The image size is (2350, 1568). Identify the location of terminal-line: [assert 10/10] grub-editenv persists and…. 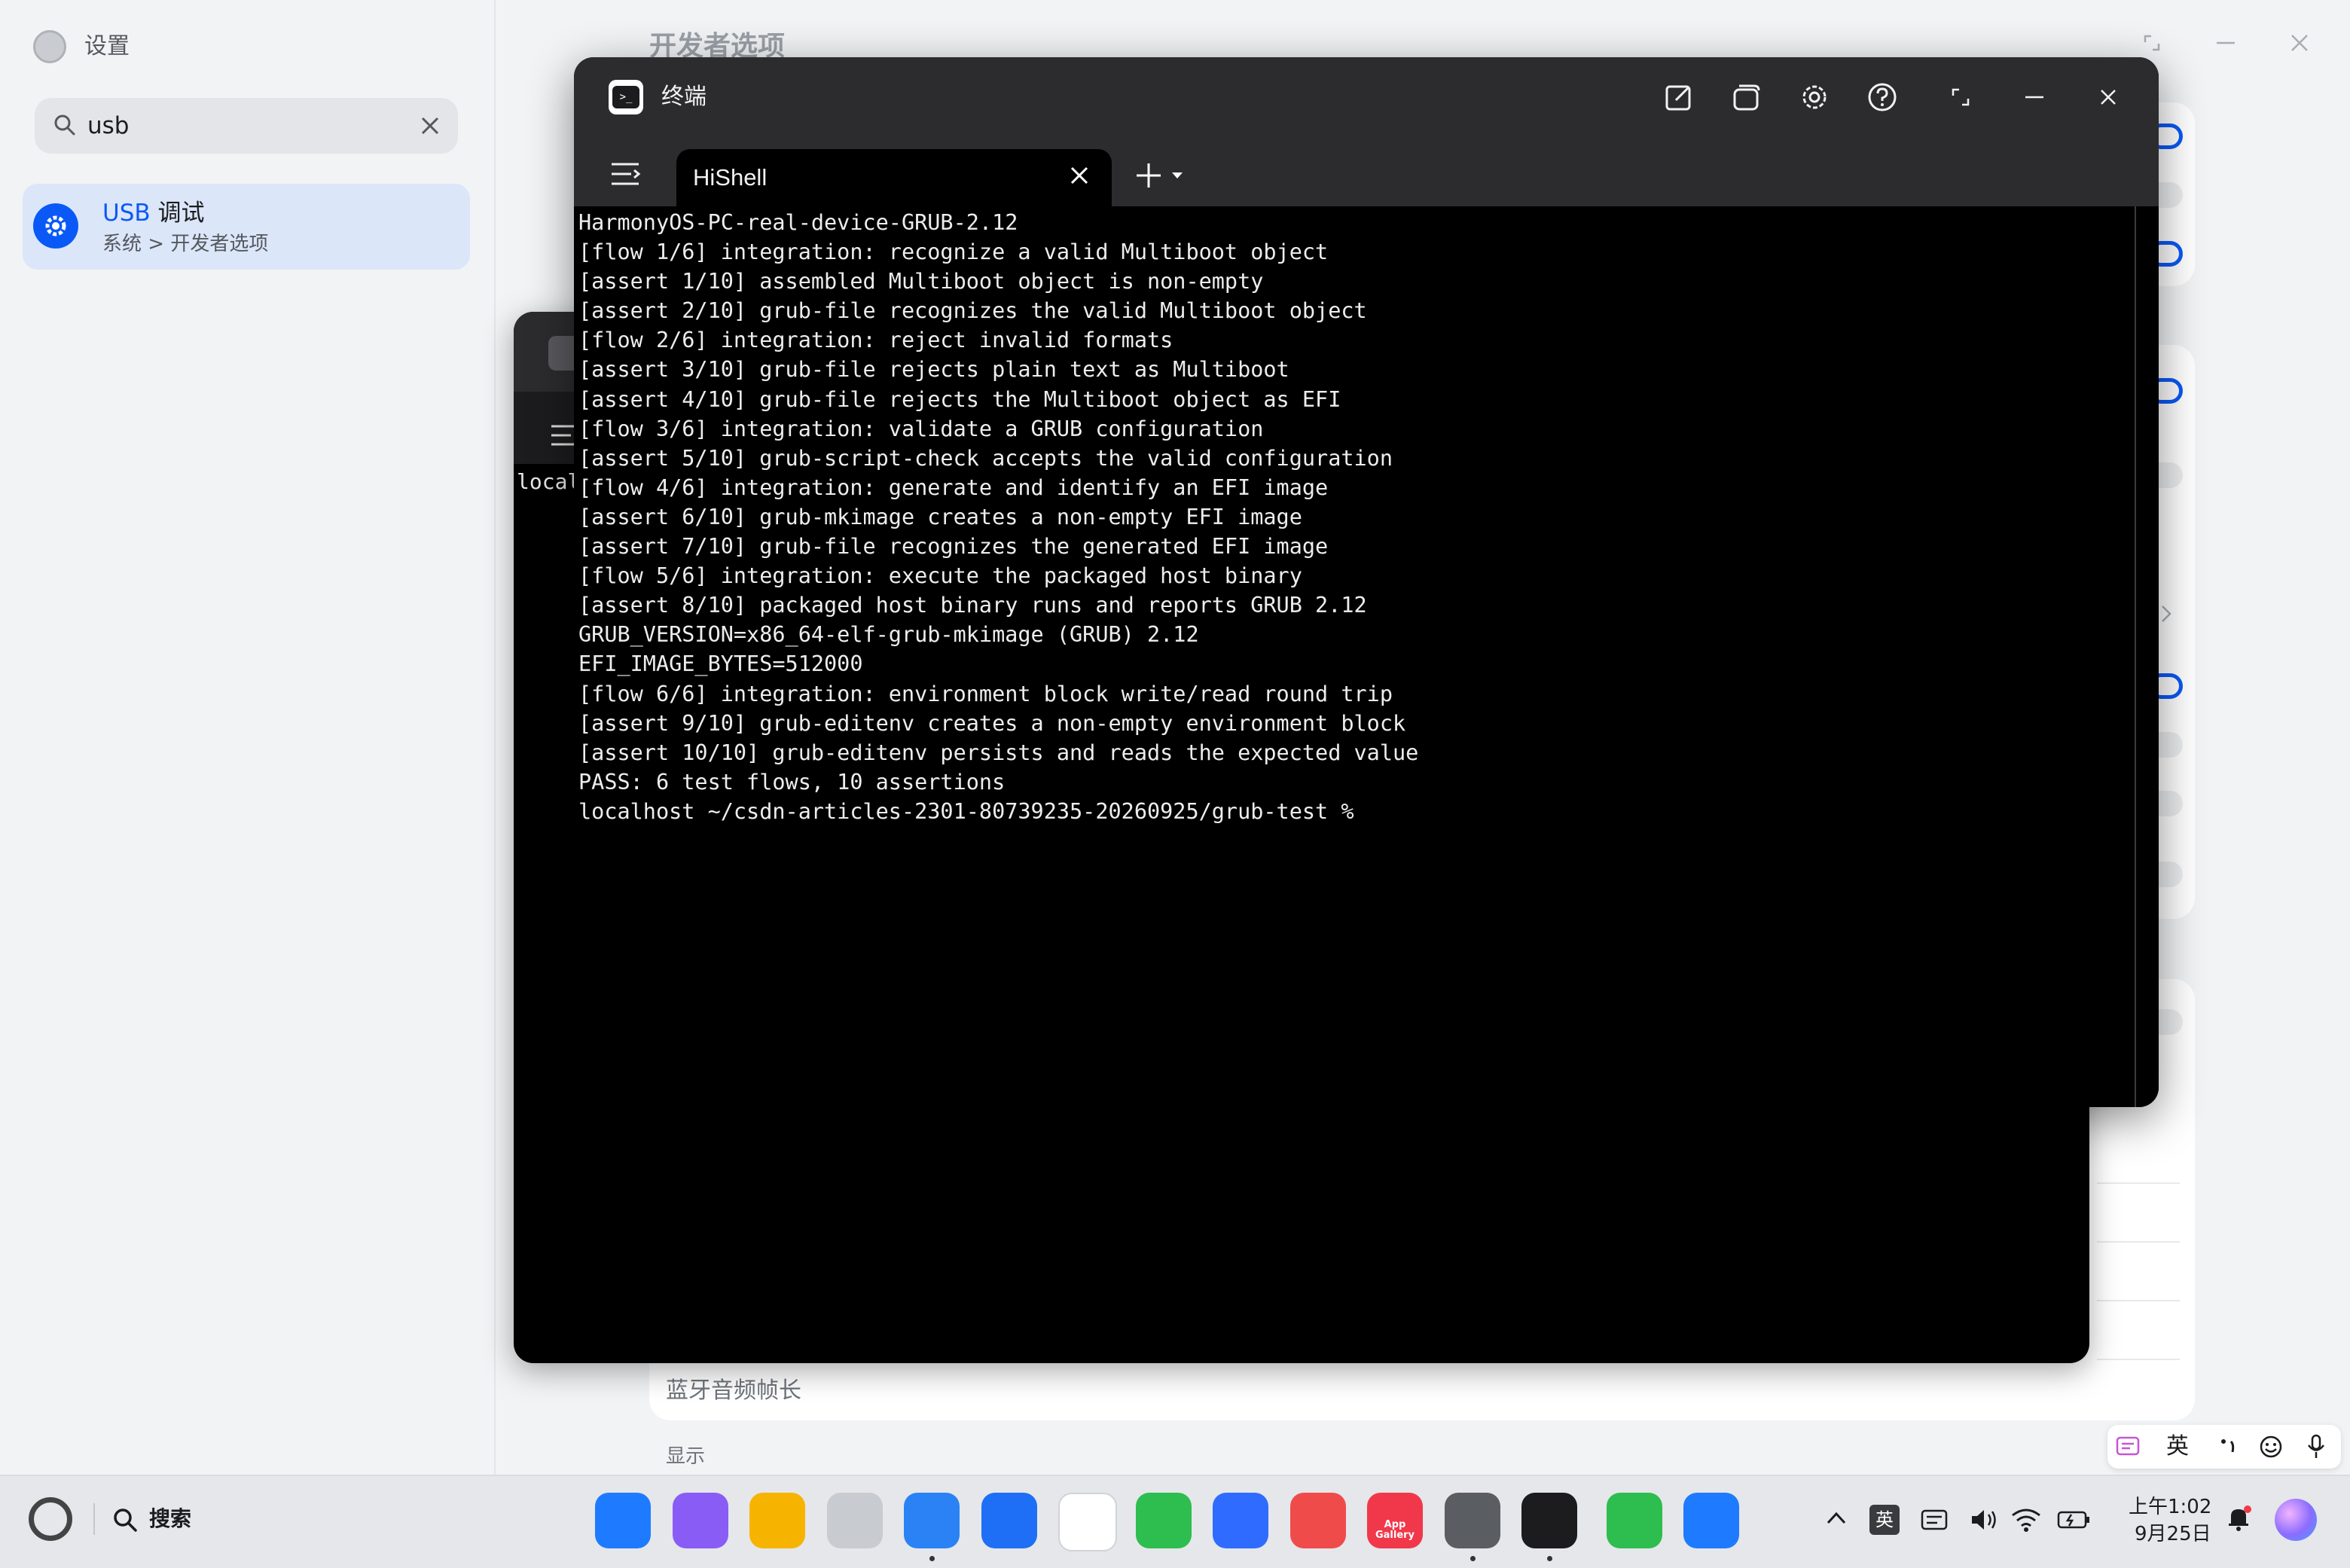
(998, 753).